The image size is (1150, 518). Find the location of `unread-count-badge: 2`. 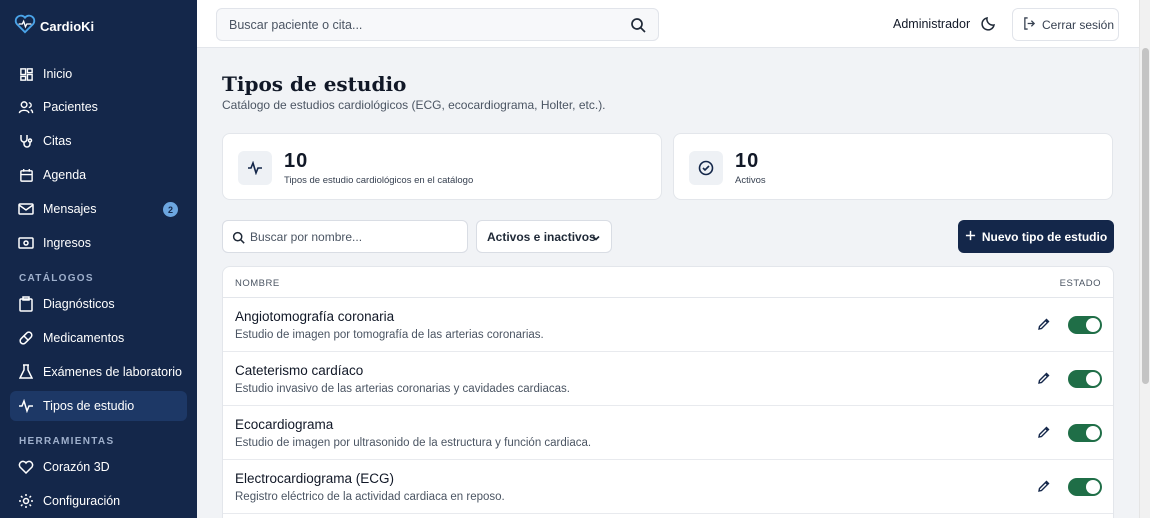

unread-count-badge: 2 is located at coordinates (170, 209).